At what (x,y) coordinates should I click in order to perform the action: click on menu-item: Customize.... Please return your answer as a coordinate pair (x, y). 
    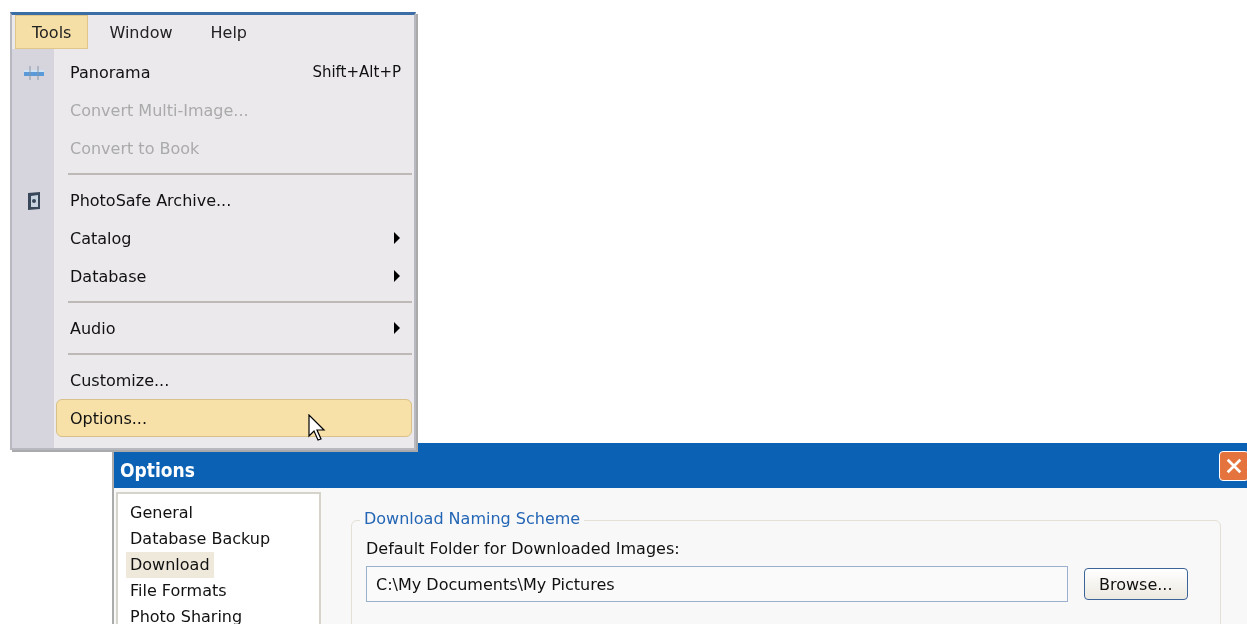
    Looking at the image, I should click on (234, 380).